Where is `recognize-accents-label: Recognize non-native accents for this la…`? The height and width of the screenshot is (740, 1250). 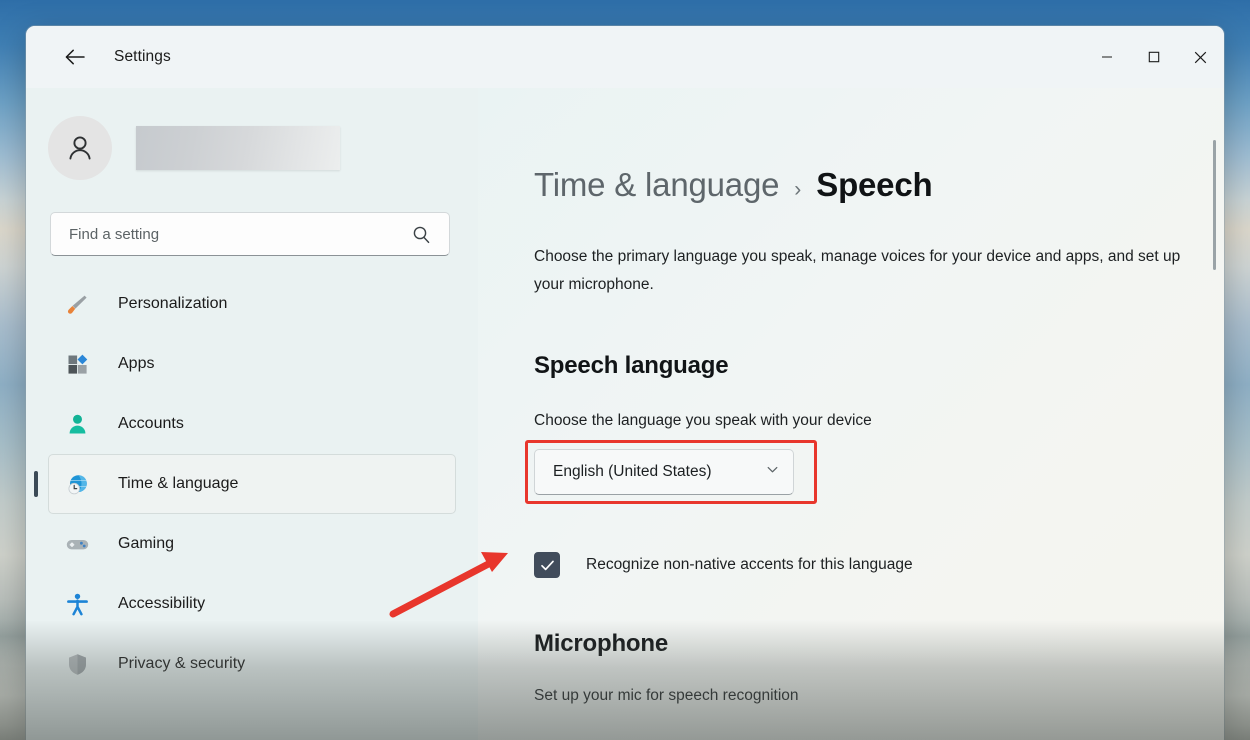
recognize-accents-label: Recognize non-native accents for this la… is located at coordinates (749, 564).